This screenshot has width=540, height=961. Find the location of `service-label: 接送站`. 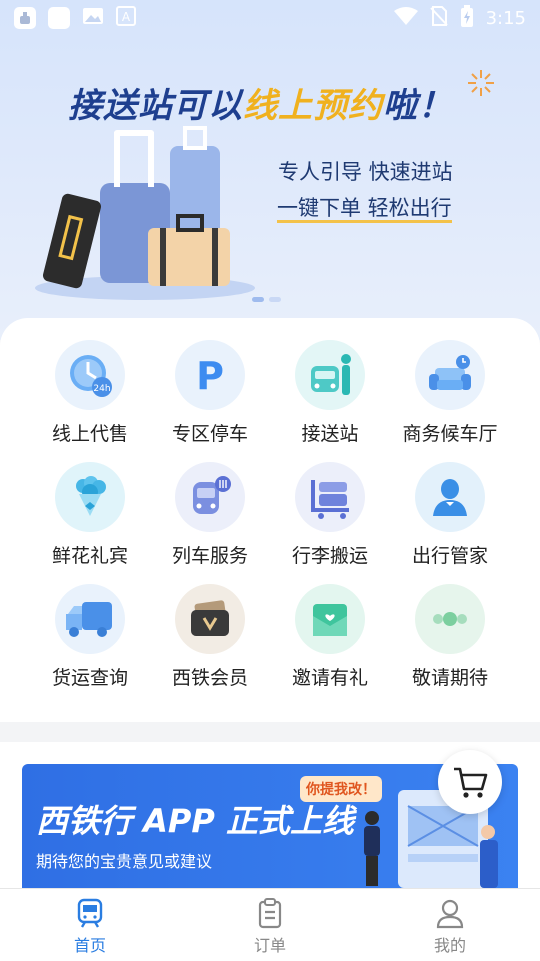

service-label: 接送站 is located at coordinates (330, 434).